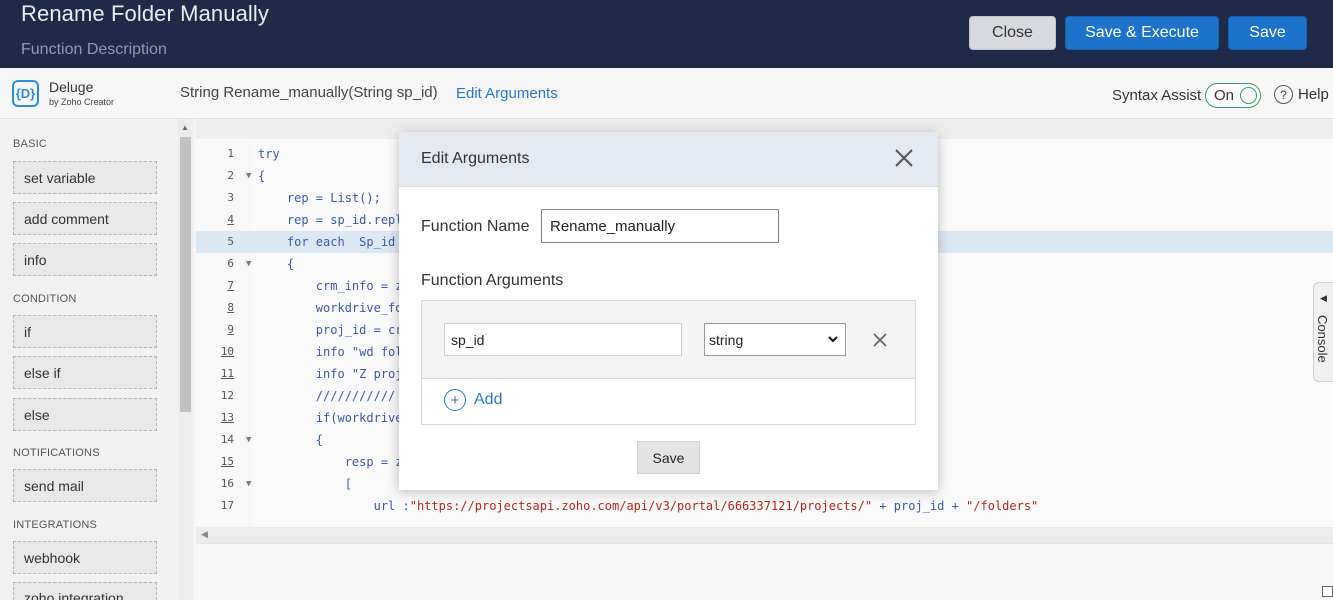 The width and height of the screenshot is (1333, 600). What do you see at coordinates (880, 340) in the screenshot?
I see `remove-argument-icon` at bounding box center [880, 340].